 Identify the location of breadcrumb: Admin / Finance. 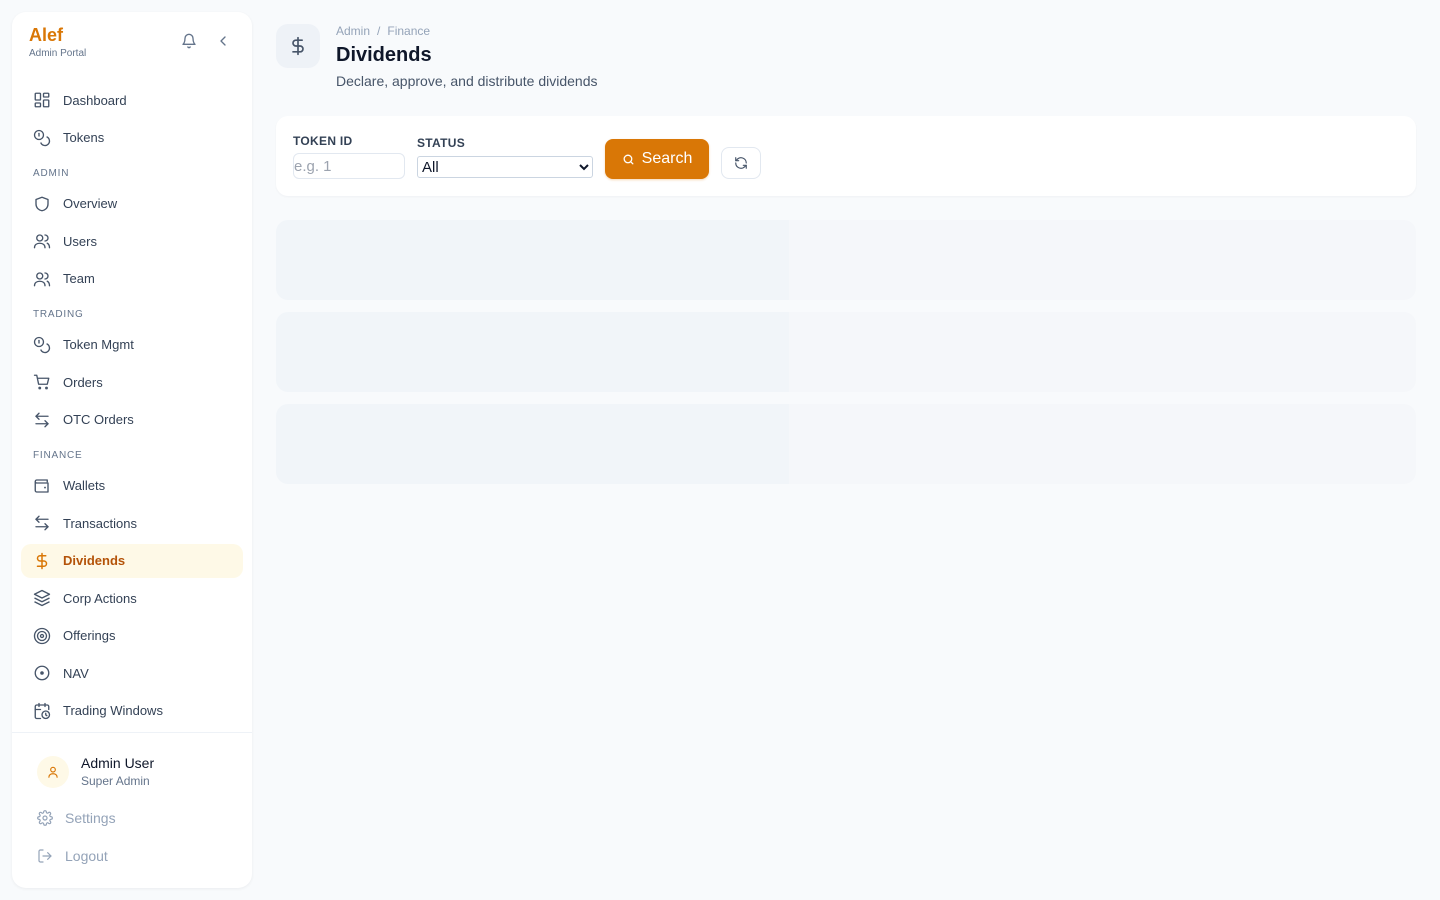
(383, 31).